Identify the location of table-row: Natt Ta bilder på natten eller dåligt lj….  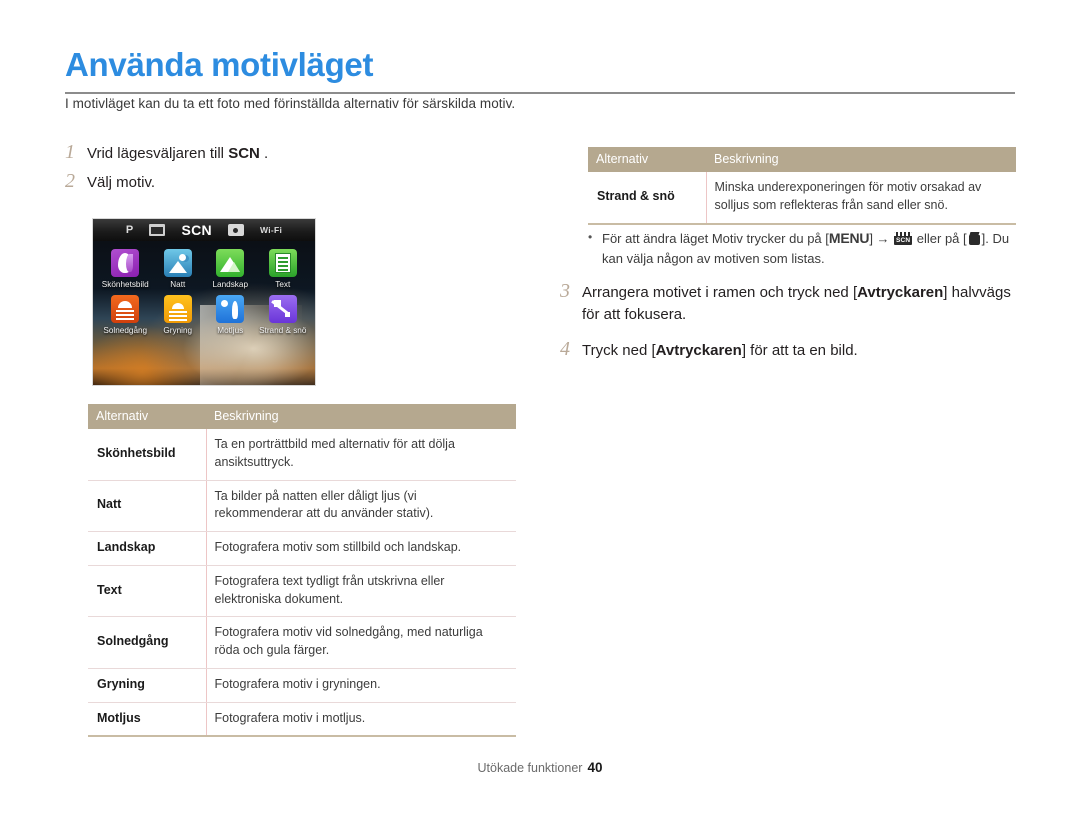
(302, 506).